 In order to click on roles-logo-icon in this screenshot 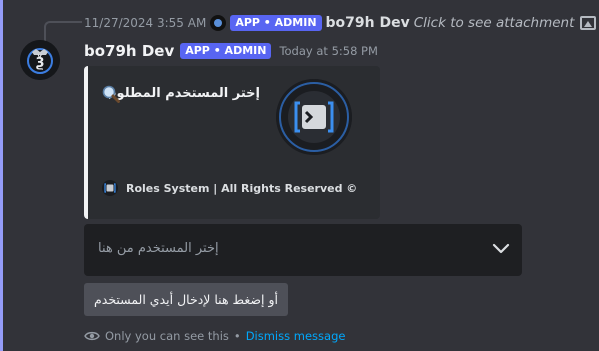, I will do `click(314, 117)`.